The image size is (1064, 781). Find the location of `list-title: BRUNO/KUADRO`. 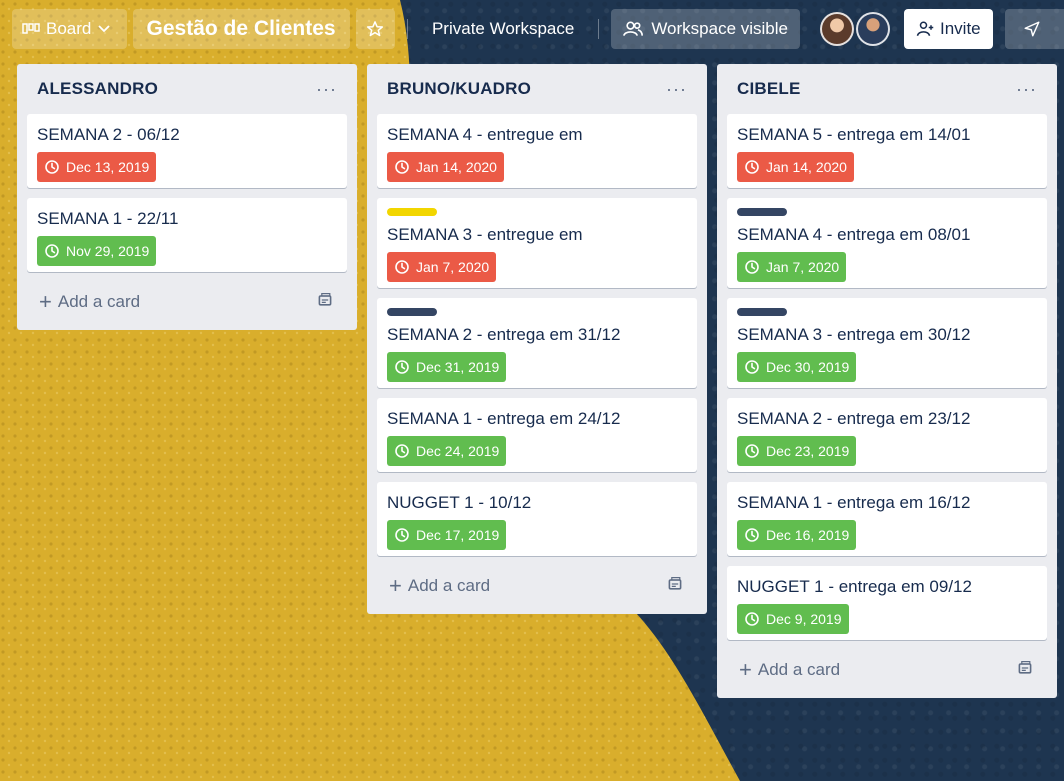

list-title: BRUNO/KUADRO is located at coordinates (459, 89).